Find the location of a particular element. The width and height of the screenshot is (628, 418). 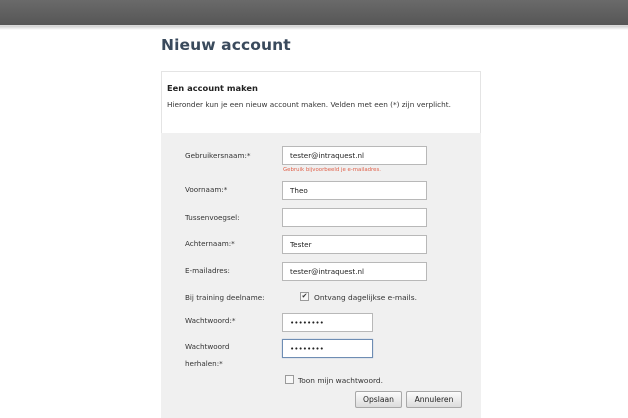

form-heading: Een account maken is located at coordinates (212, 88).